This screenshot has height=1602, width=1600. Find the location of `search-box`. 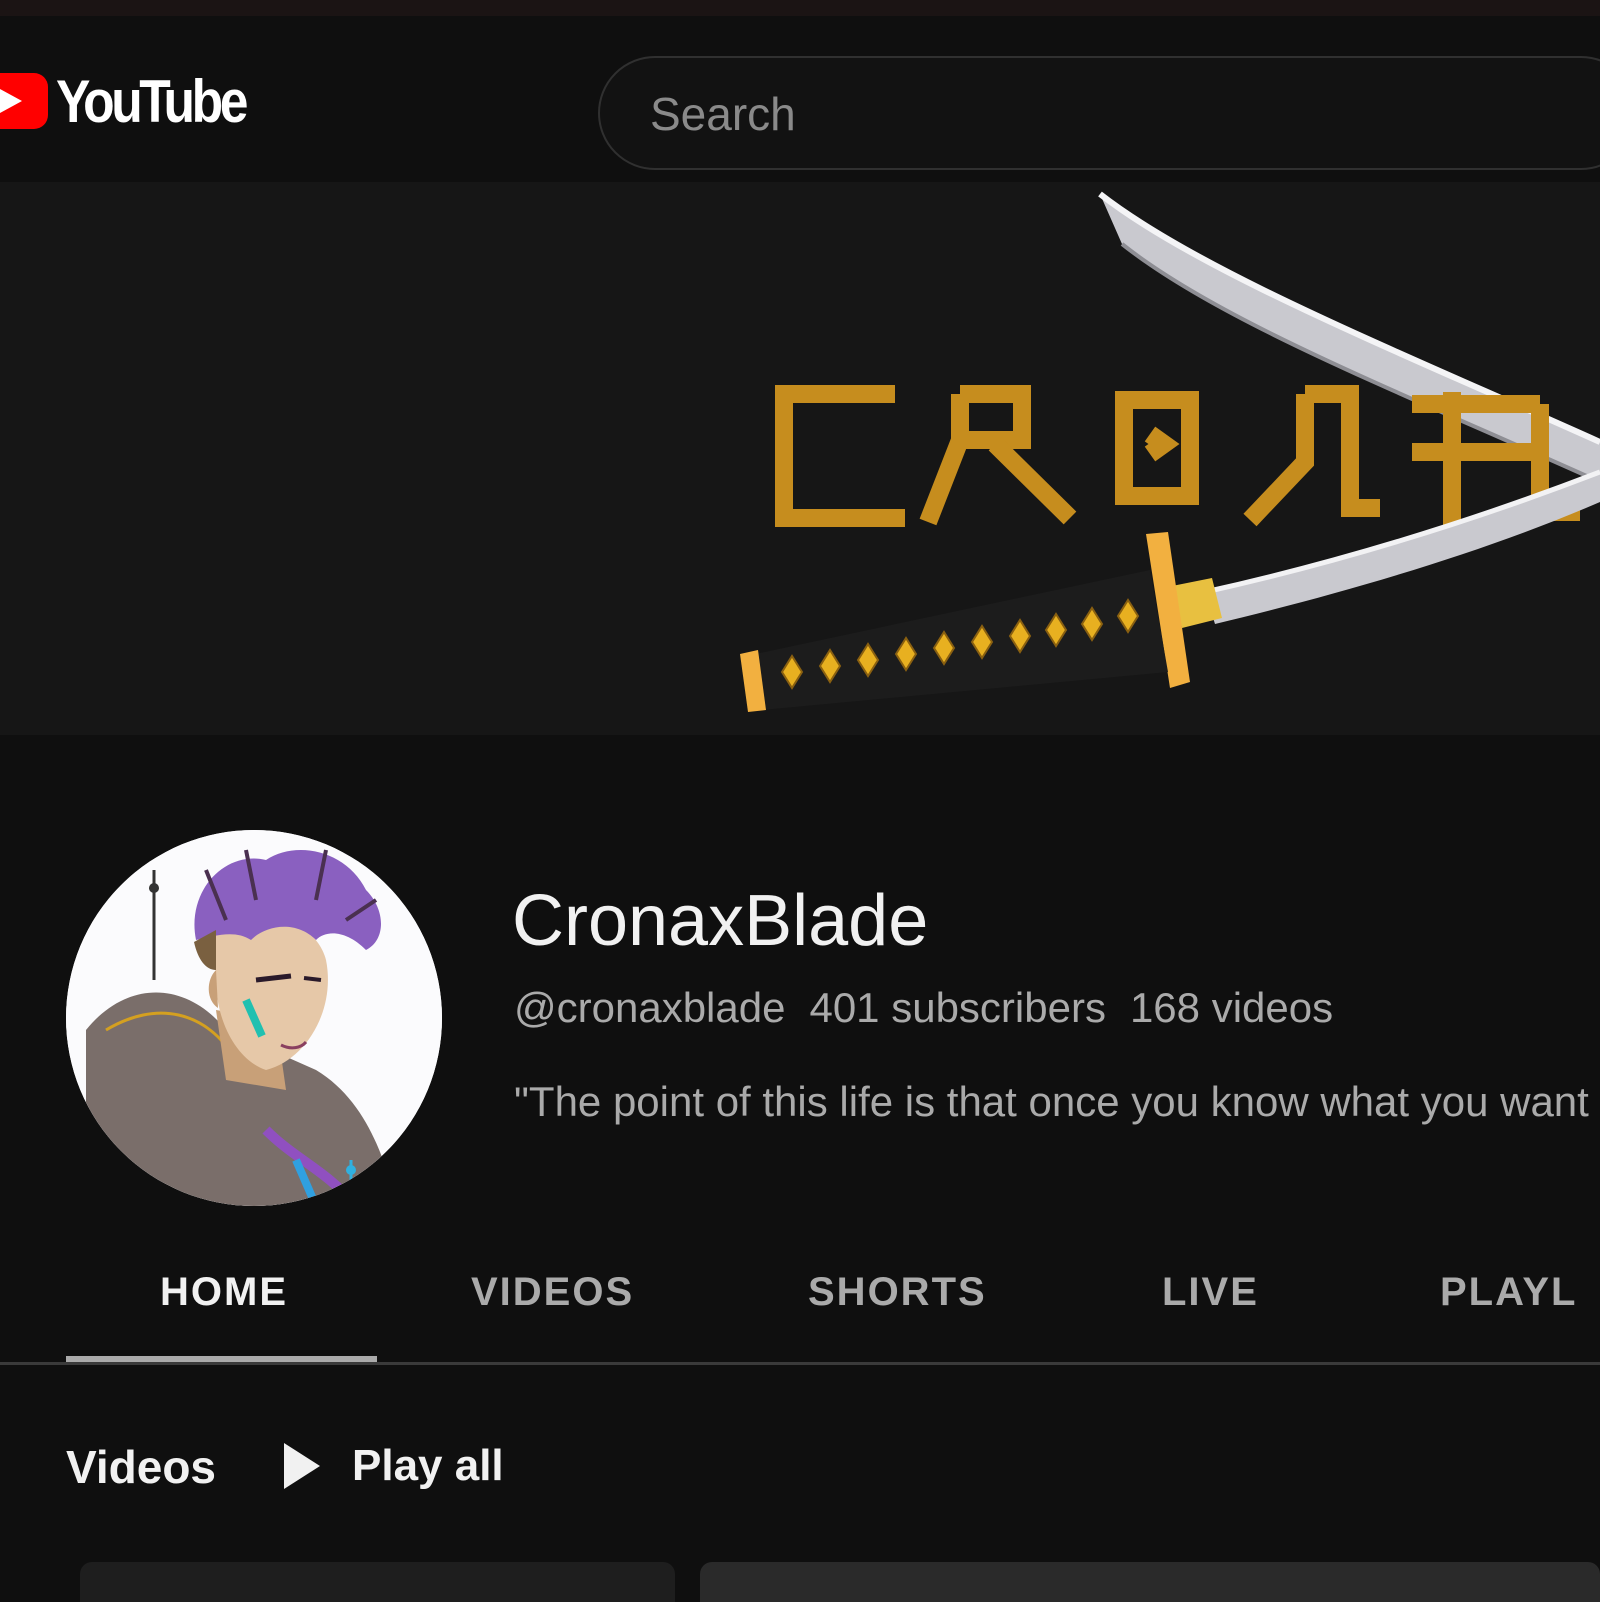

search-box is located at coordinates (1099, 113).